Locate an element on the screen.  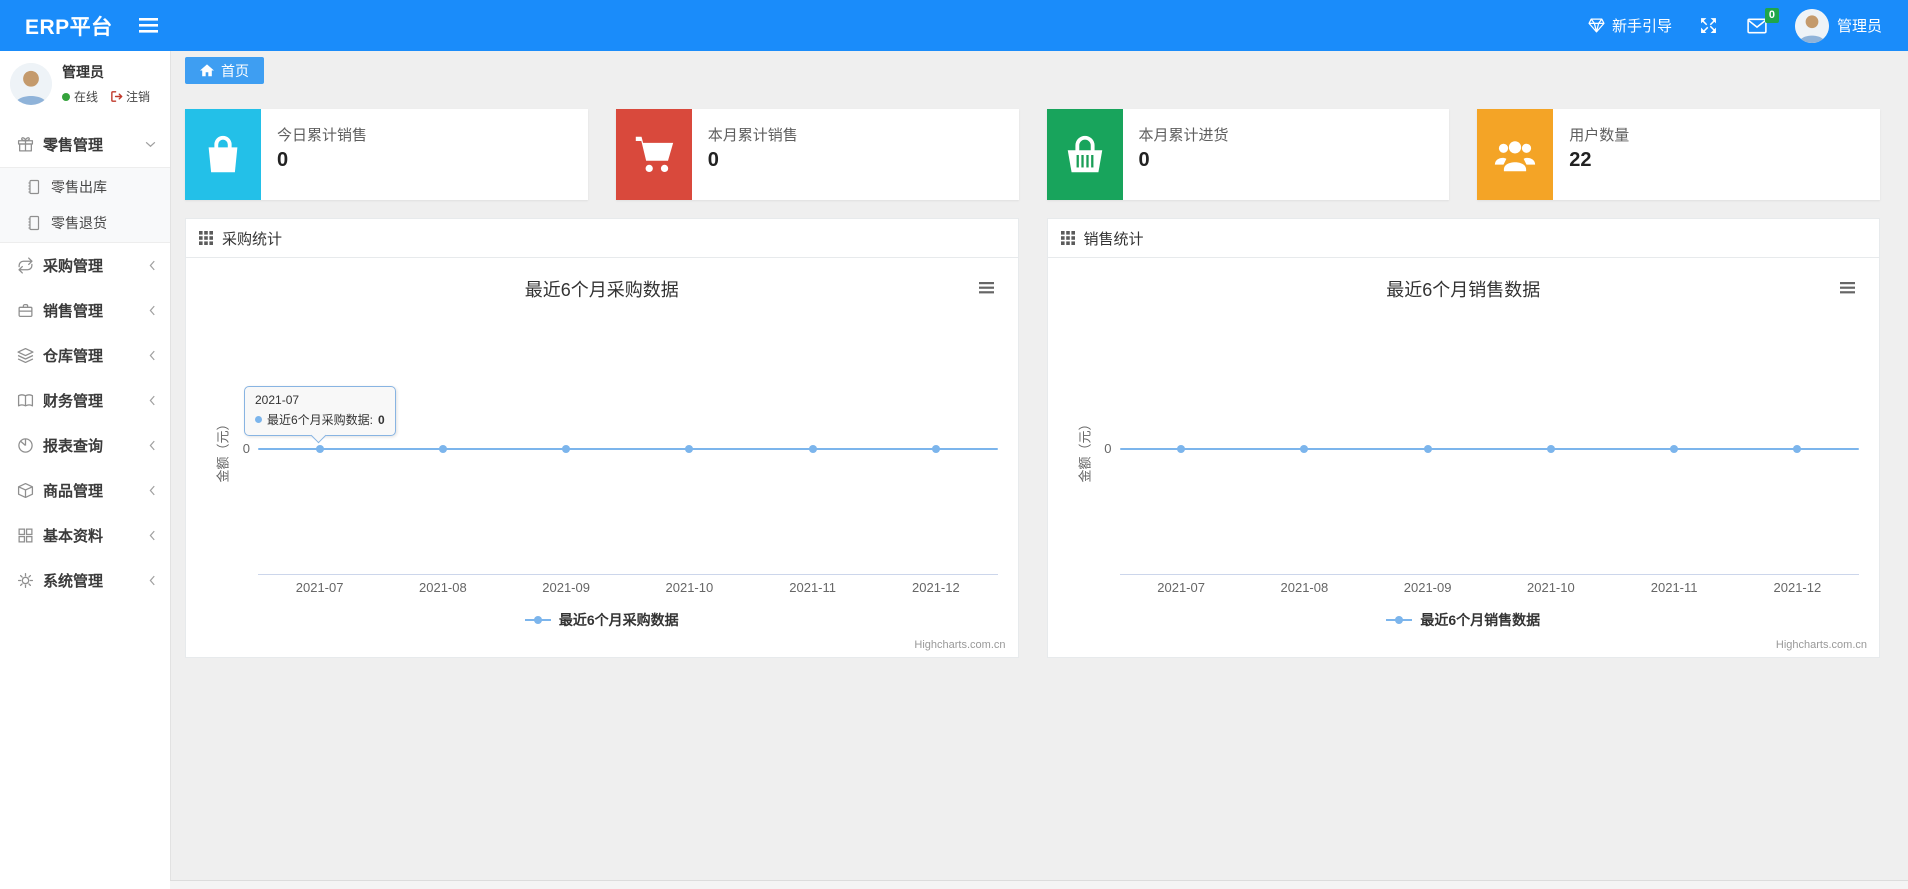
tooltip-header: 2021-07 is located at coordinates (277, 400).